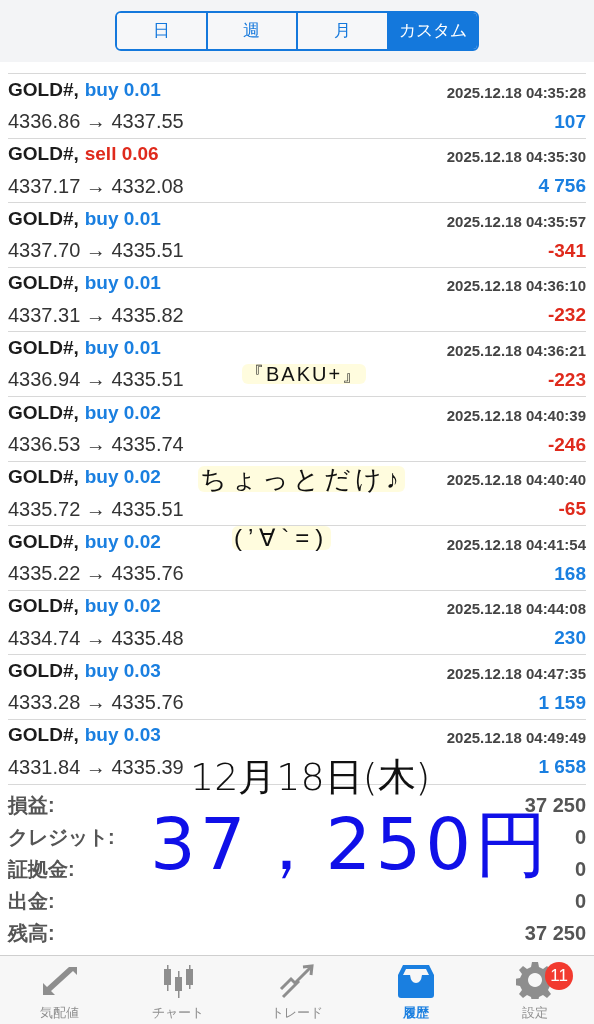  What do you see at coordinates (31, 901) in the screenshot?
I see `summary-label: 出金:` at bounding box center [31, 901].